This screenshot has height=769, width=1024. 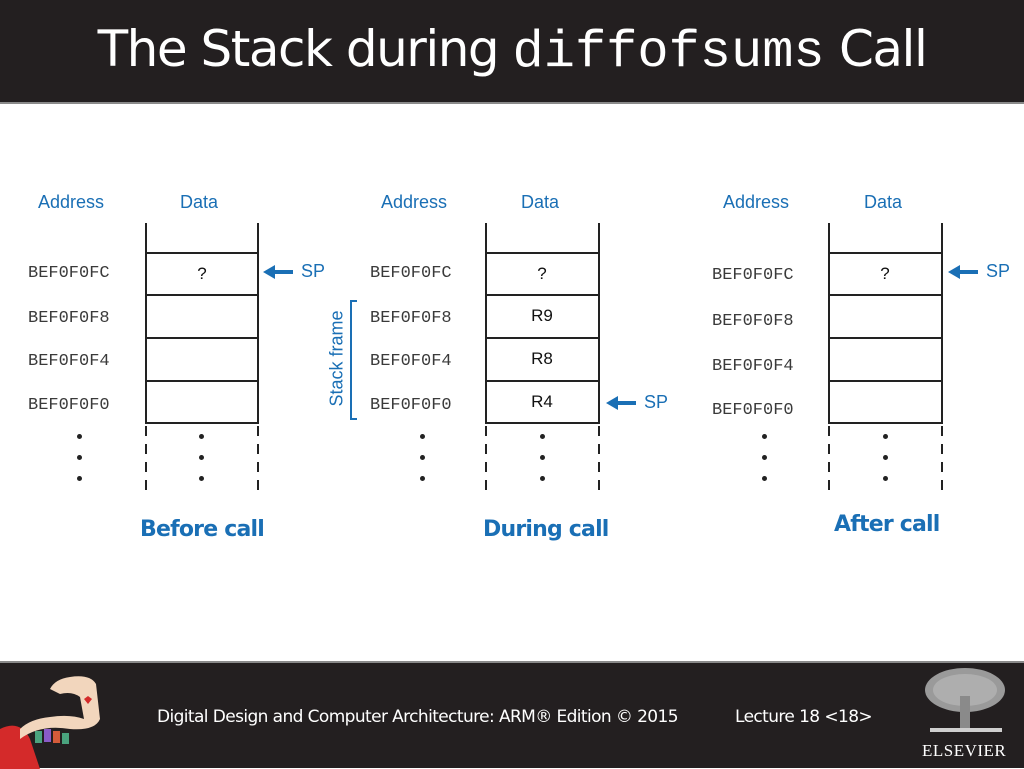 What do you see at coordinates (542, 358) in the screenshot?
I see `stack-cell: R8` at bounding box center [542, 358].